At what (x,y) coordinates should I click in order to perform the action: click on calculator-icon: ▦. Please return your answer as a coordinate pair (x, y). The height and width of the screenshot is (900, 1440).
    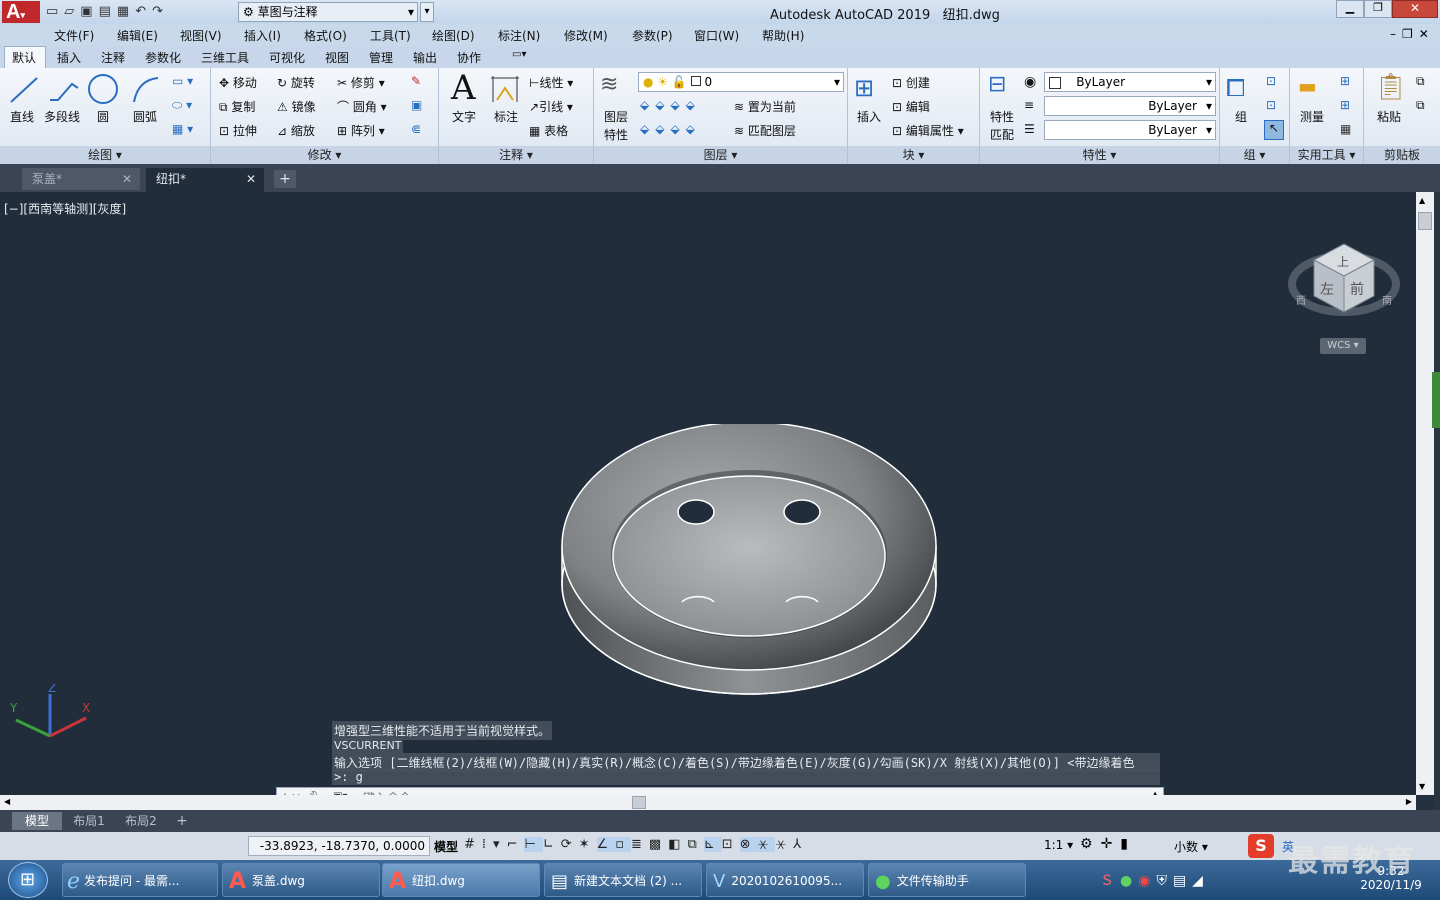
    Looking at the image, I should click on (1345, 129).